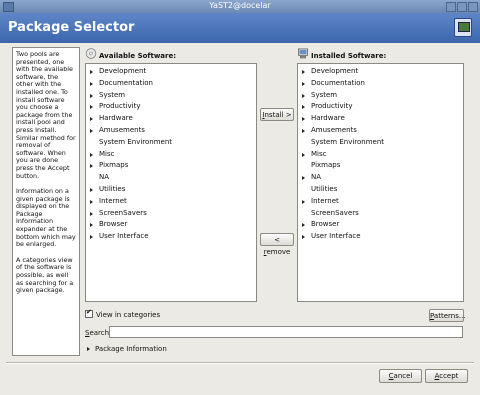 This screenshot has height=395, width=480. I want to click on accept-button: Accept, so click(446, 376).